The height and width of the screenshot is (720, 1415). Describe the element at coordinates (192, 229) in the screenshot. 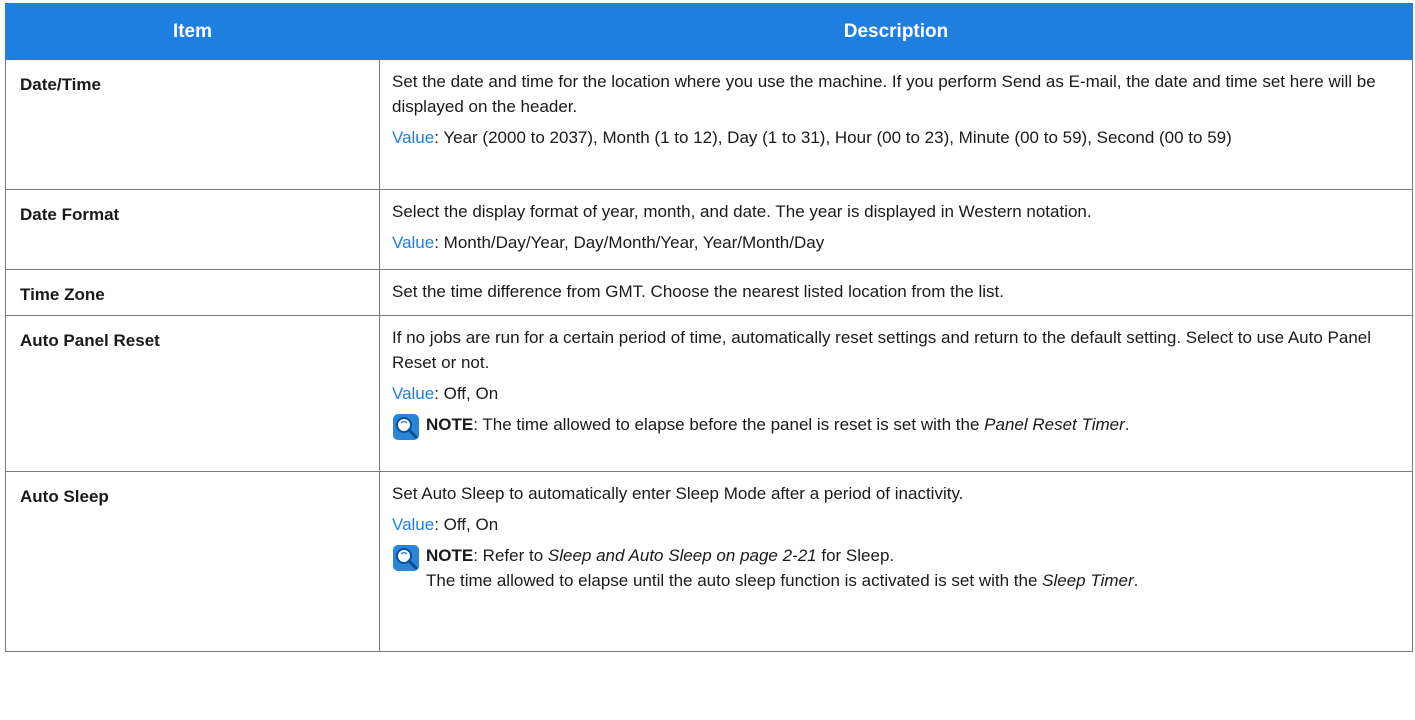

I see `item-cell: Date Format` at that location.